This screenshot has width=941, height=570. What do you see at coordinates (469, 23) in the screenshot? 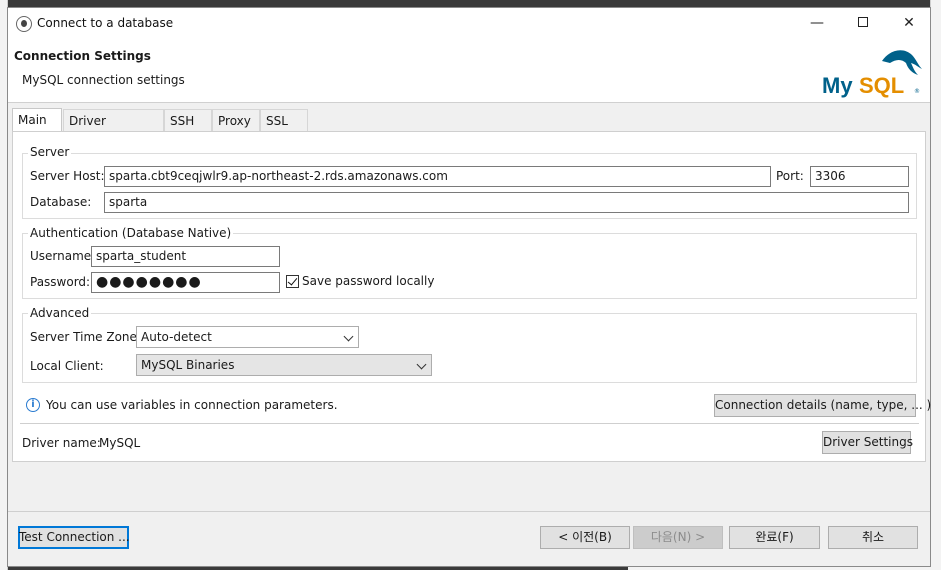
I see `title-bar: Connect to a database — ✕` at bounding box center [469, 23].